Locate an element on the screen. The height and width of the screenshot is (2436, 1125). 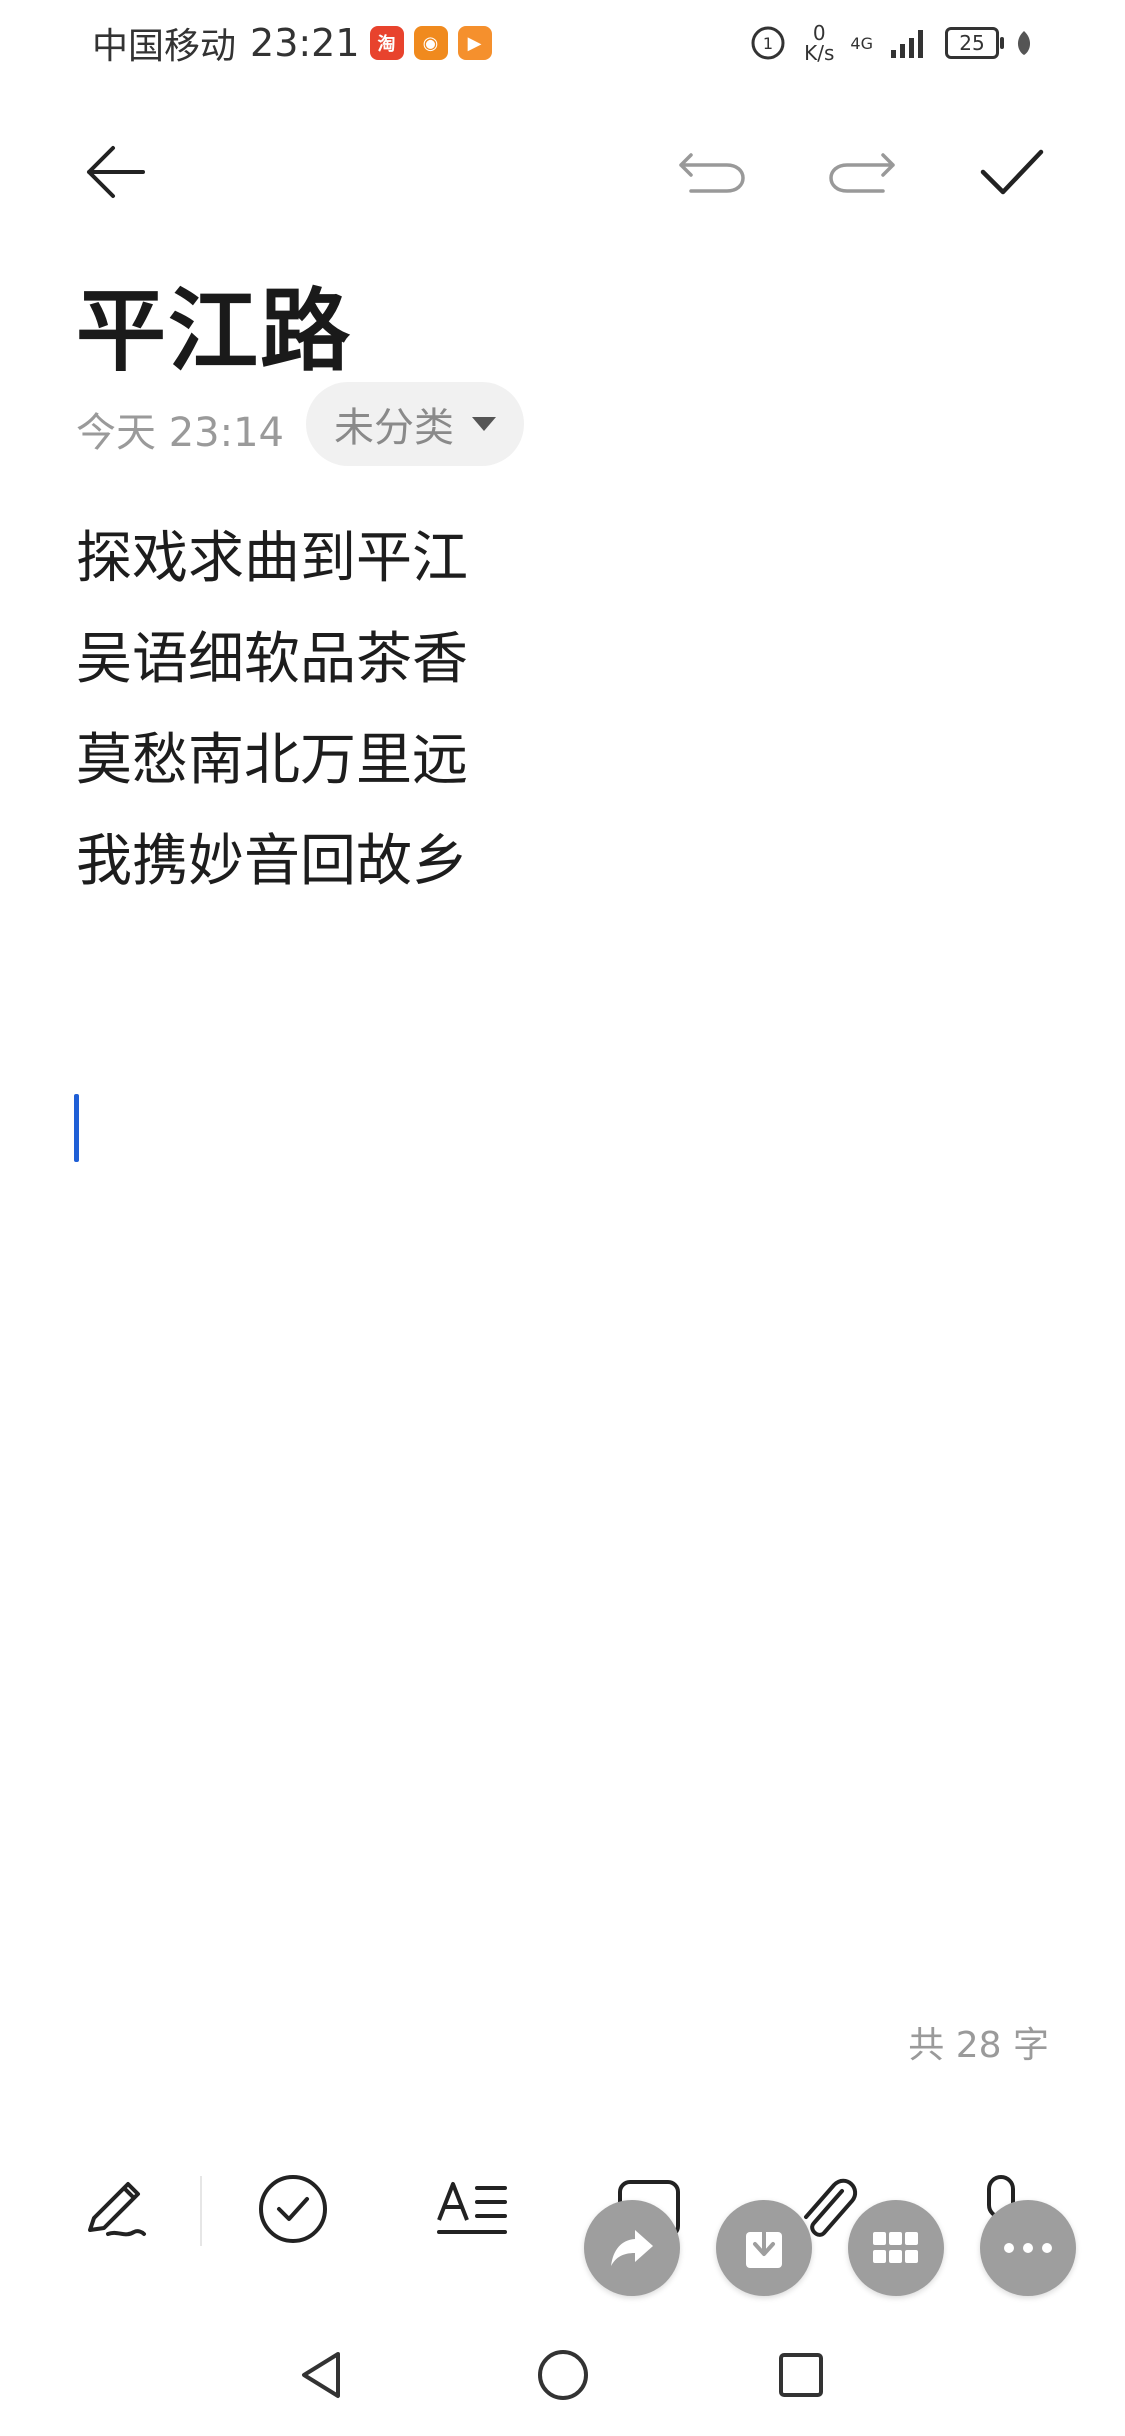
checklist-button is located at coordinates (293, 2209).